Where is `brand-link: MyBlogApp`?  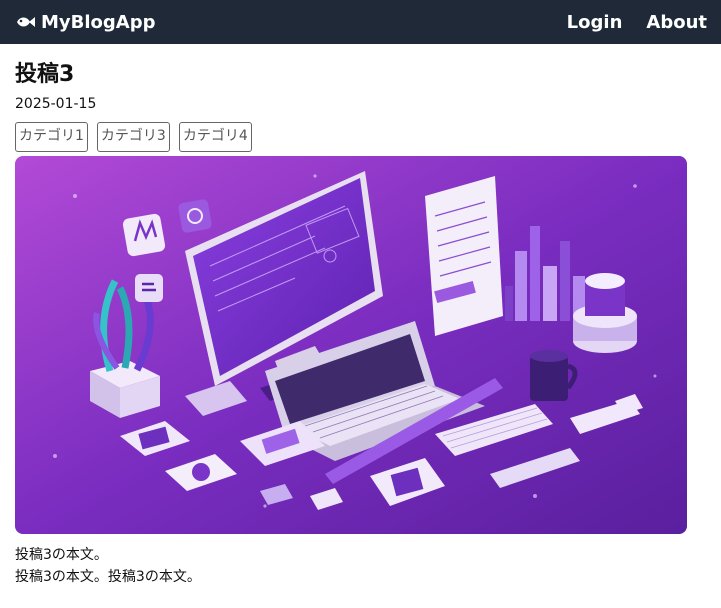
brand-link: MyBlogApp is located at coordinates (85, 22).